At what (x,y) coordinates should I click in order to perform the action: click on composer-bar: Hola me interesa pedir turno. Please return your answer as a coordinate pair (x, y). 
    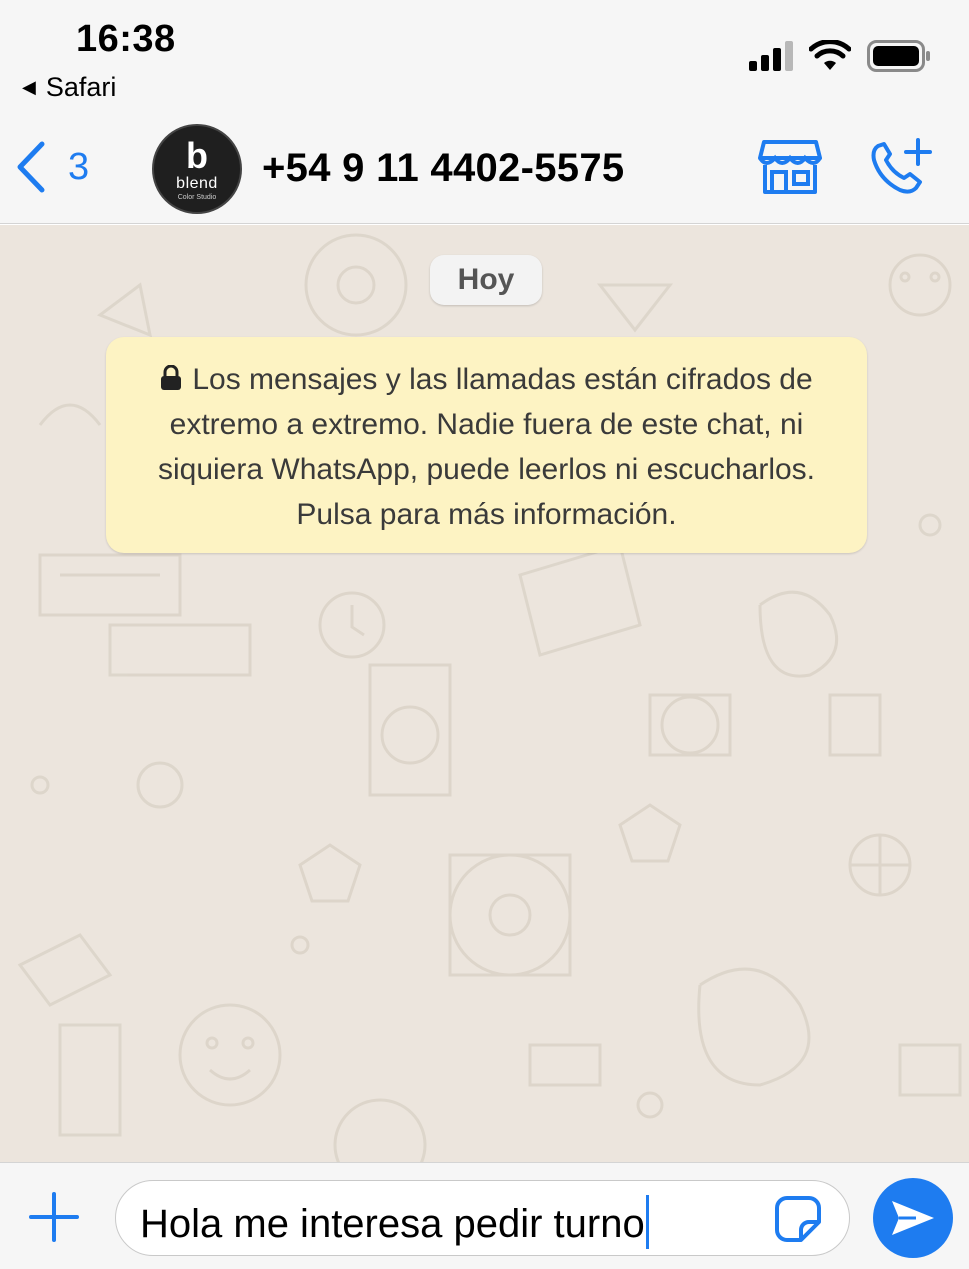
    Looking at the image, I should click on (484, 1215).